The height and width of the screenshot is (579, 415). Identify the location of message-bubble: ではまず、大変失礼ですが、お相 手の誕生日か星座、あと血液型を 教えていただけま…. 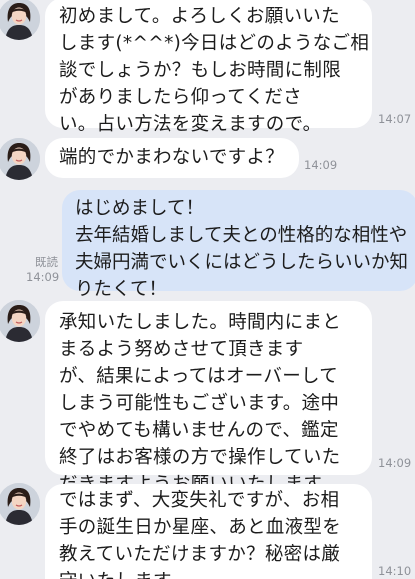
(208, 531).